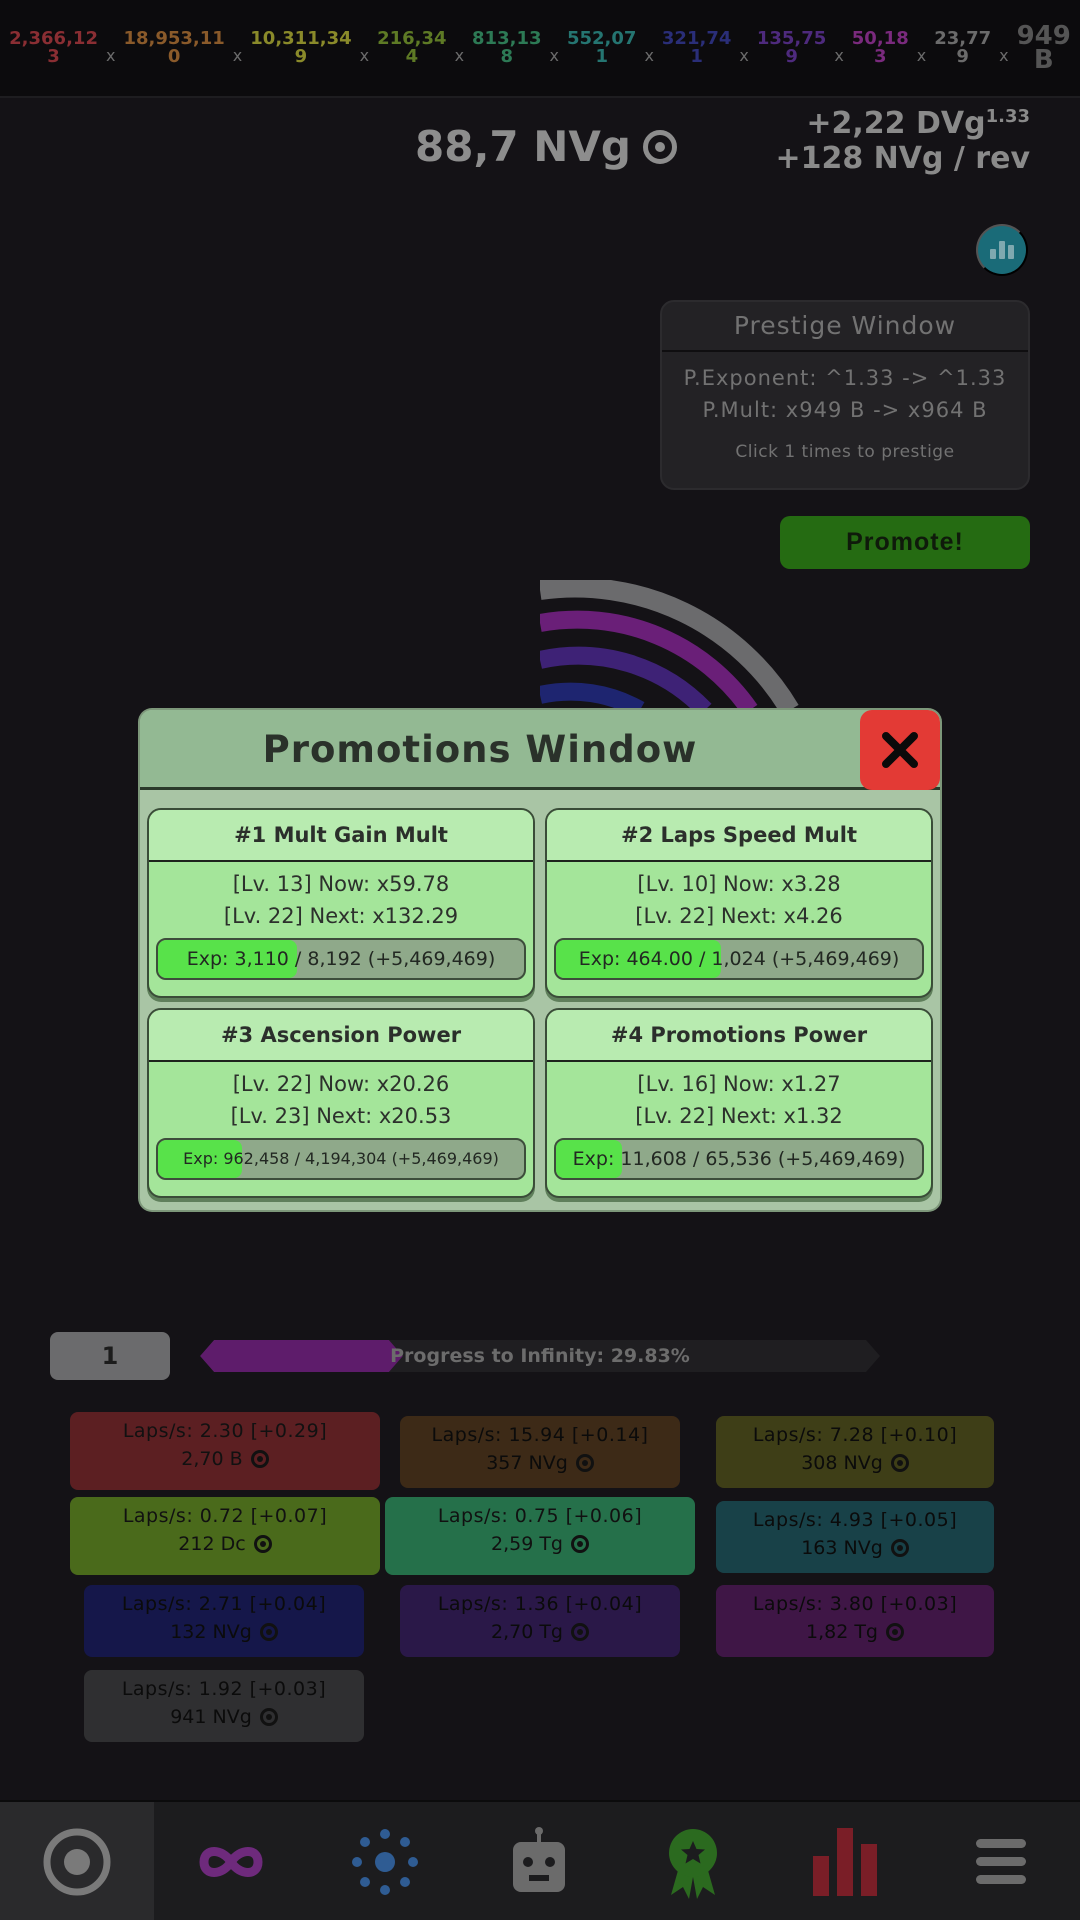 Image resolution: width=1080 pixels, height=1920 pixels. I want to click on close-button, so click(900, 750).